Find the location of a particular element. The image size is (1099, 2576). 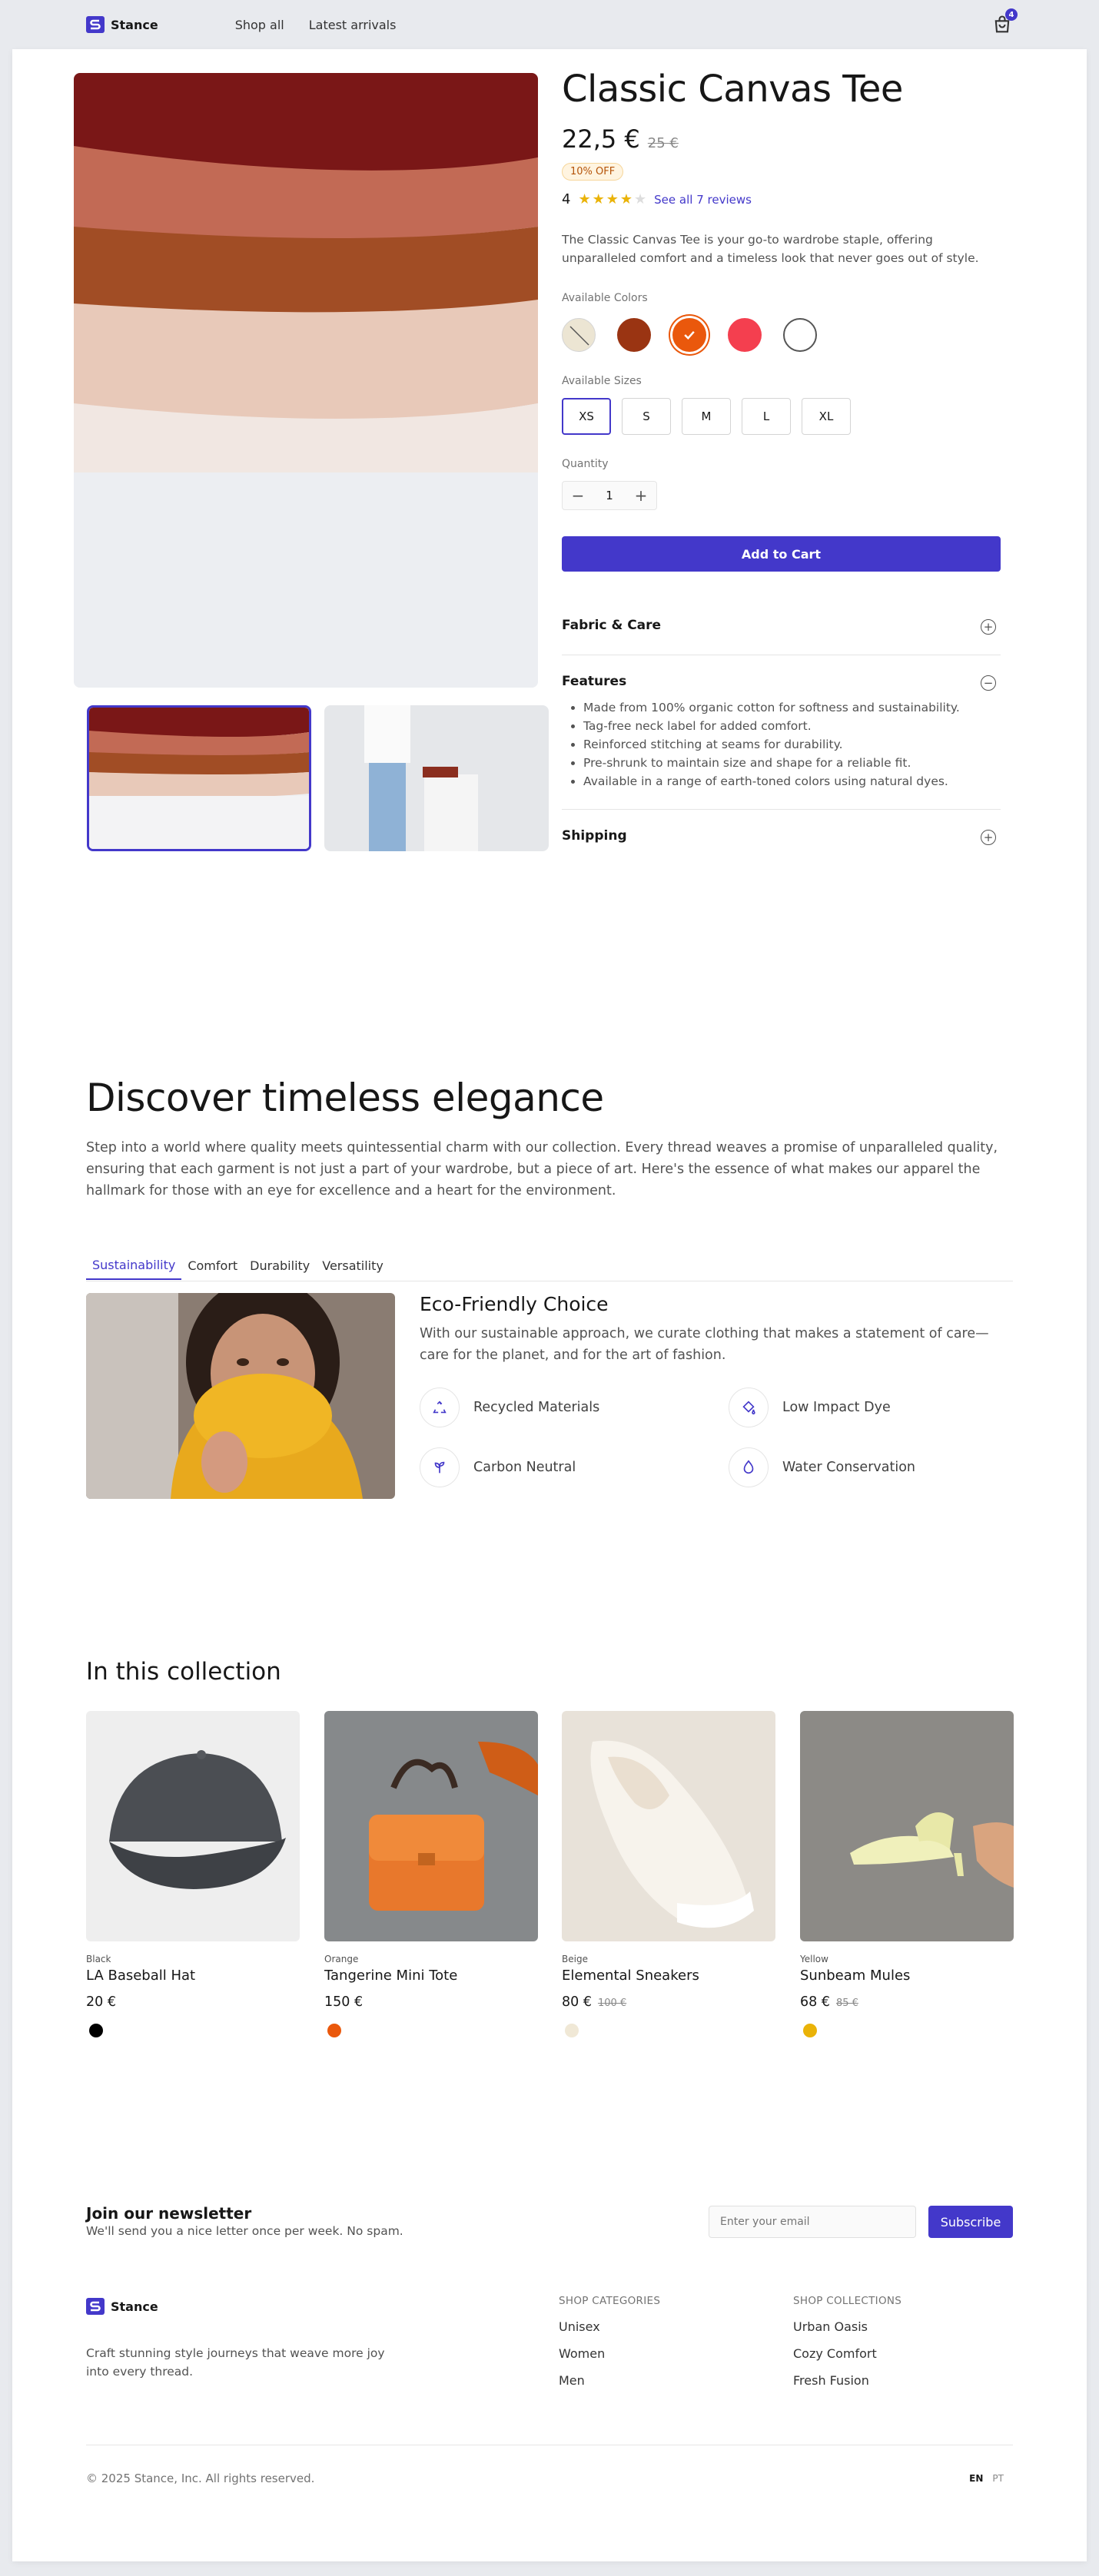

brand-logo-link: Stance is located at coordinates (122, 24).